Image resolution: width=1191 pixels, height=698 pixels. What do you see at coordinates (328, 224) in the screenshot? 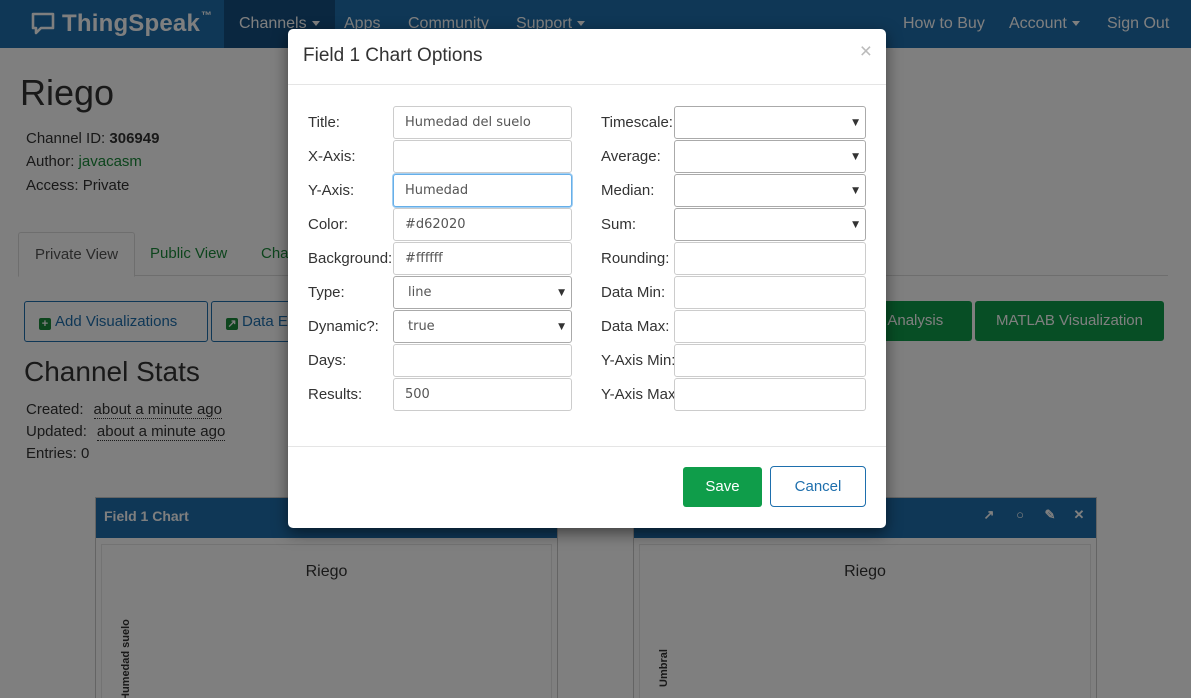
I see `color-label: Color:` at bounding box center [328, 224].